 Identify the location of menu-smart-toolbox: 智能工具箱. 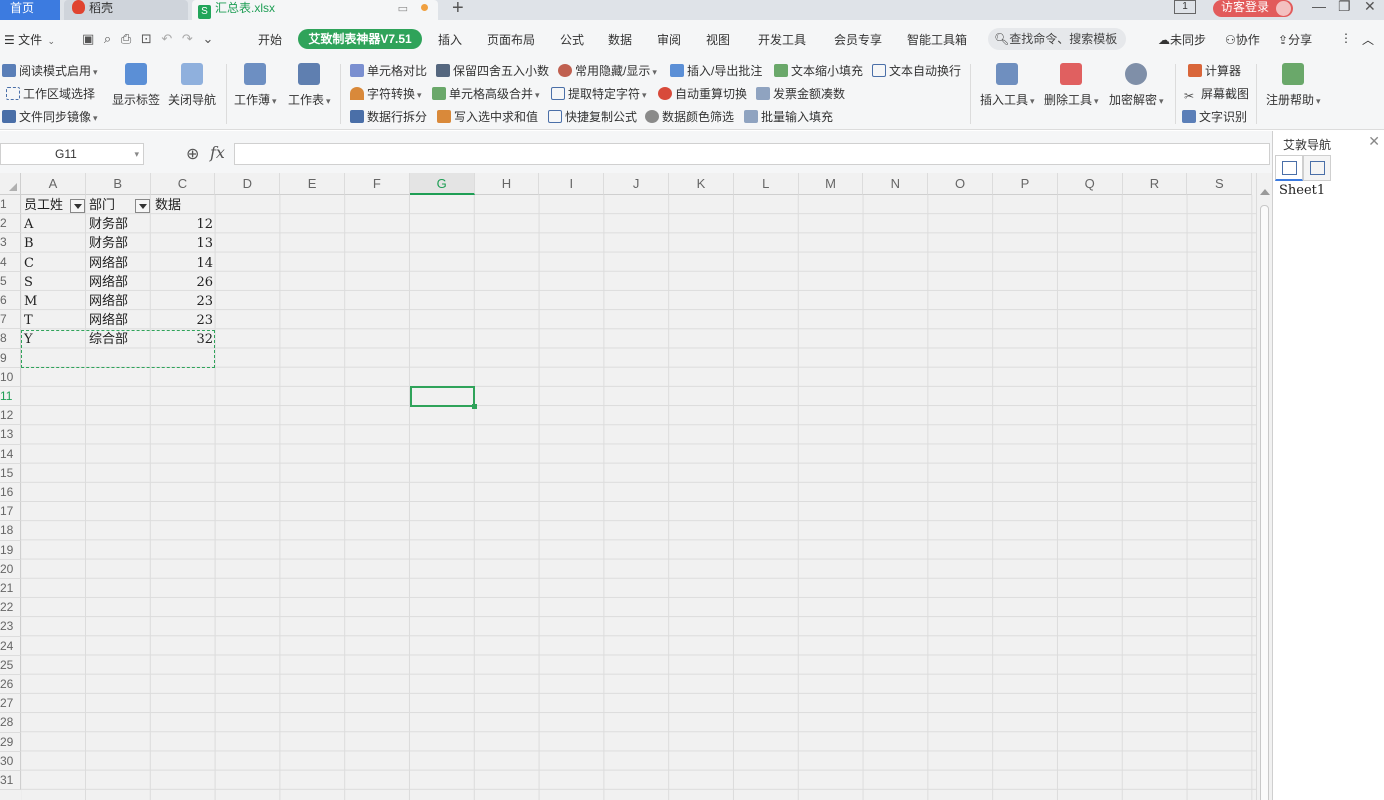
(937, 39).